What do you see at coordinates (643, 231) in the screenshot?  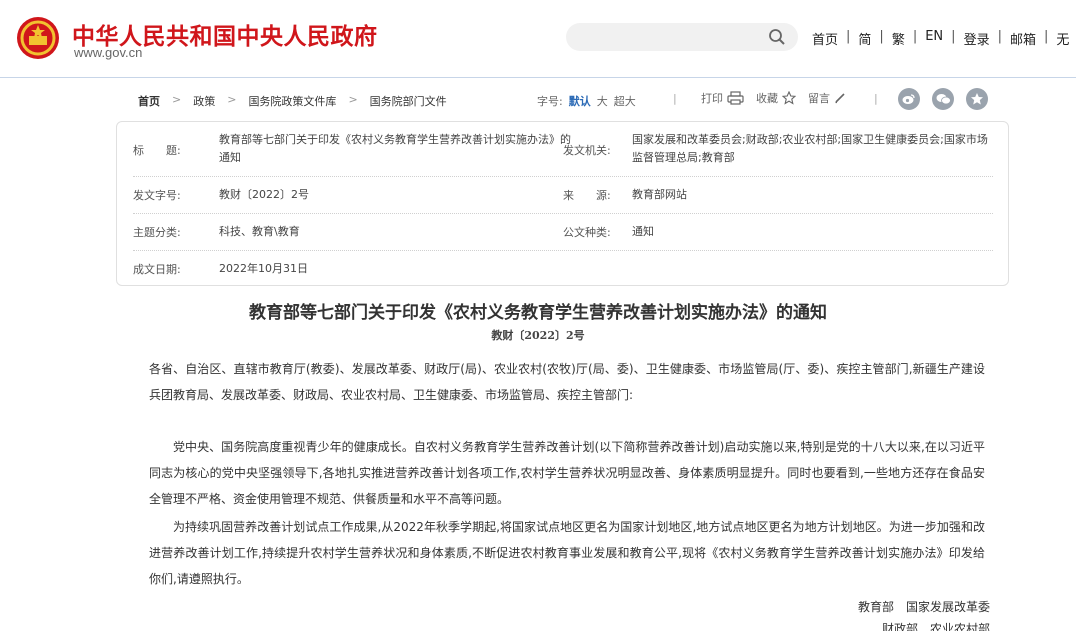 I see `doc-type-value: 通知` at bounding box center [643, 231].